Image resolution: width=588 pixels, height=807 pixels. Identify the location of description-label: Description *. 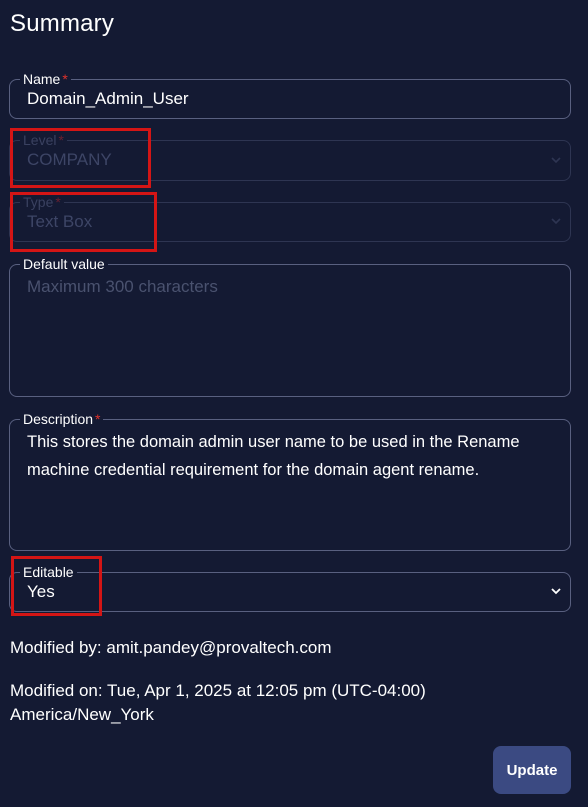
(62, 419).